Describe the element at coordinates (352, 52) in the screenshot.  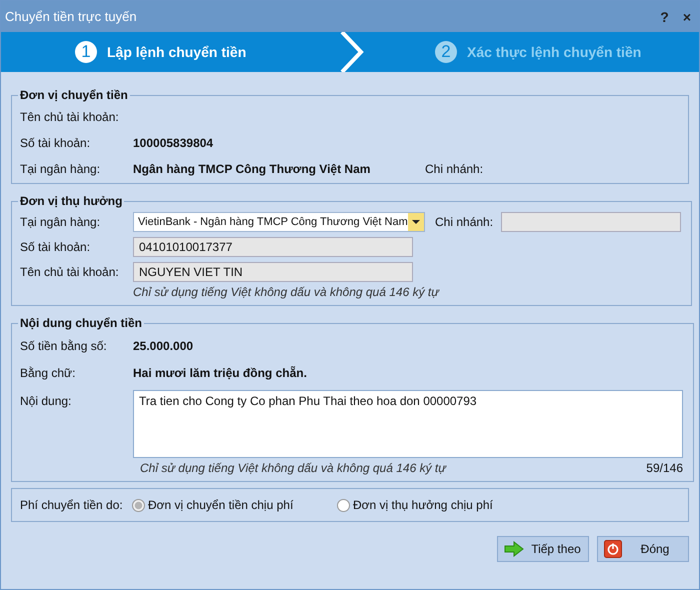
I see `chevron-icon` at that location.